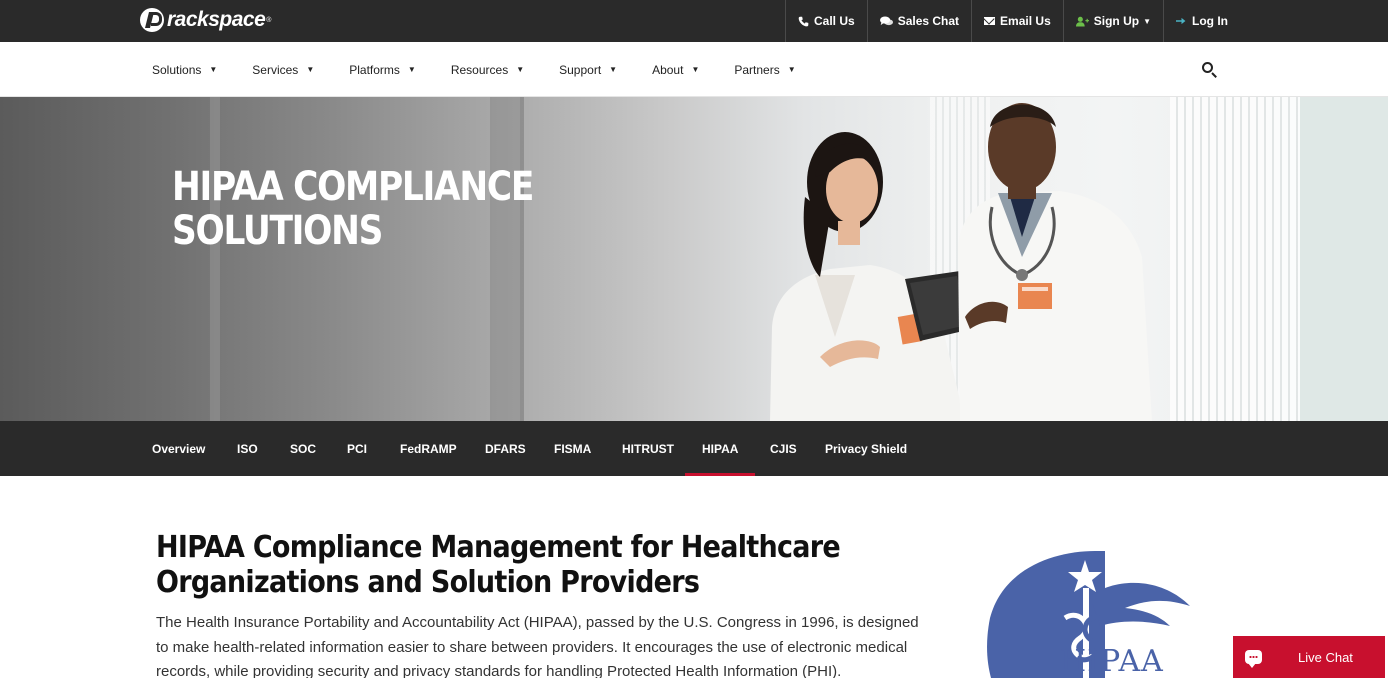  Describe the element at coordinates (353, 187) in the screenshot. I see `hero-title-line: HIPAA COMPLIANCE` at that location.